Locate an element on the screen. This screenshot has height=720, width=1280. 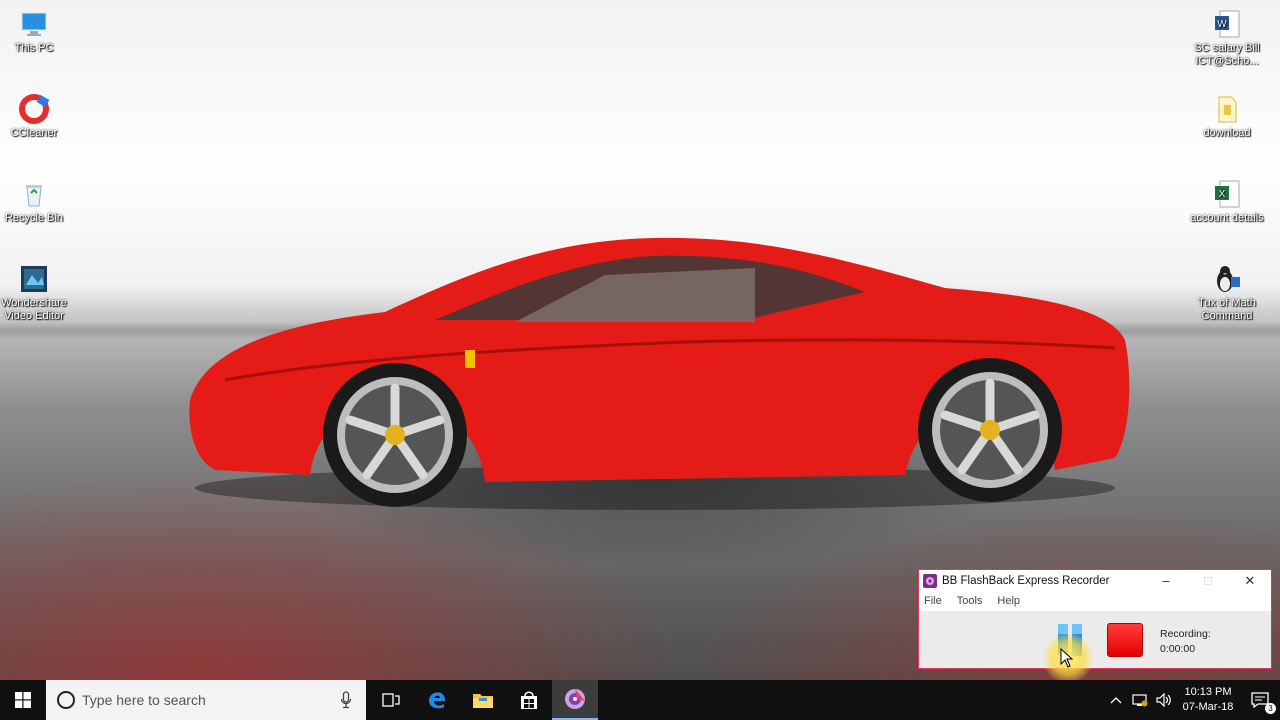
close-icon: ✕ is located at coordinates (1250, 580).